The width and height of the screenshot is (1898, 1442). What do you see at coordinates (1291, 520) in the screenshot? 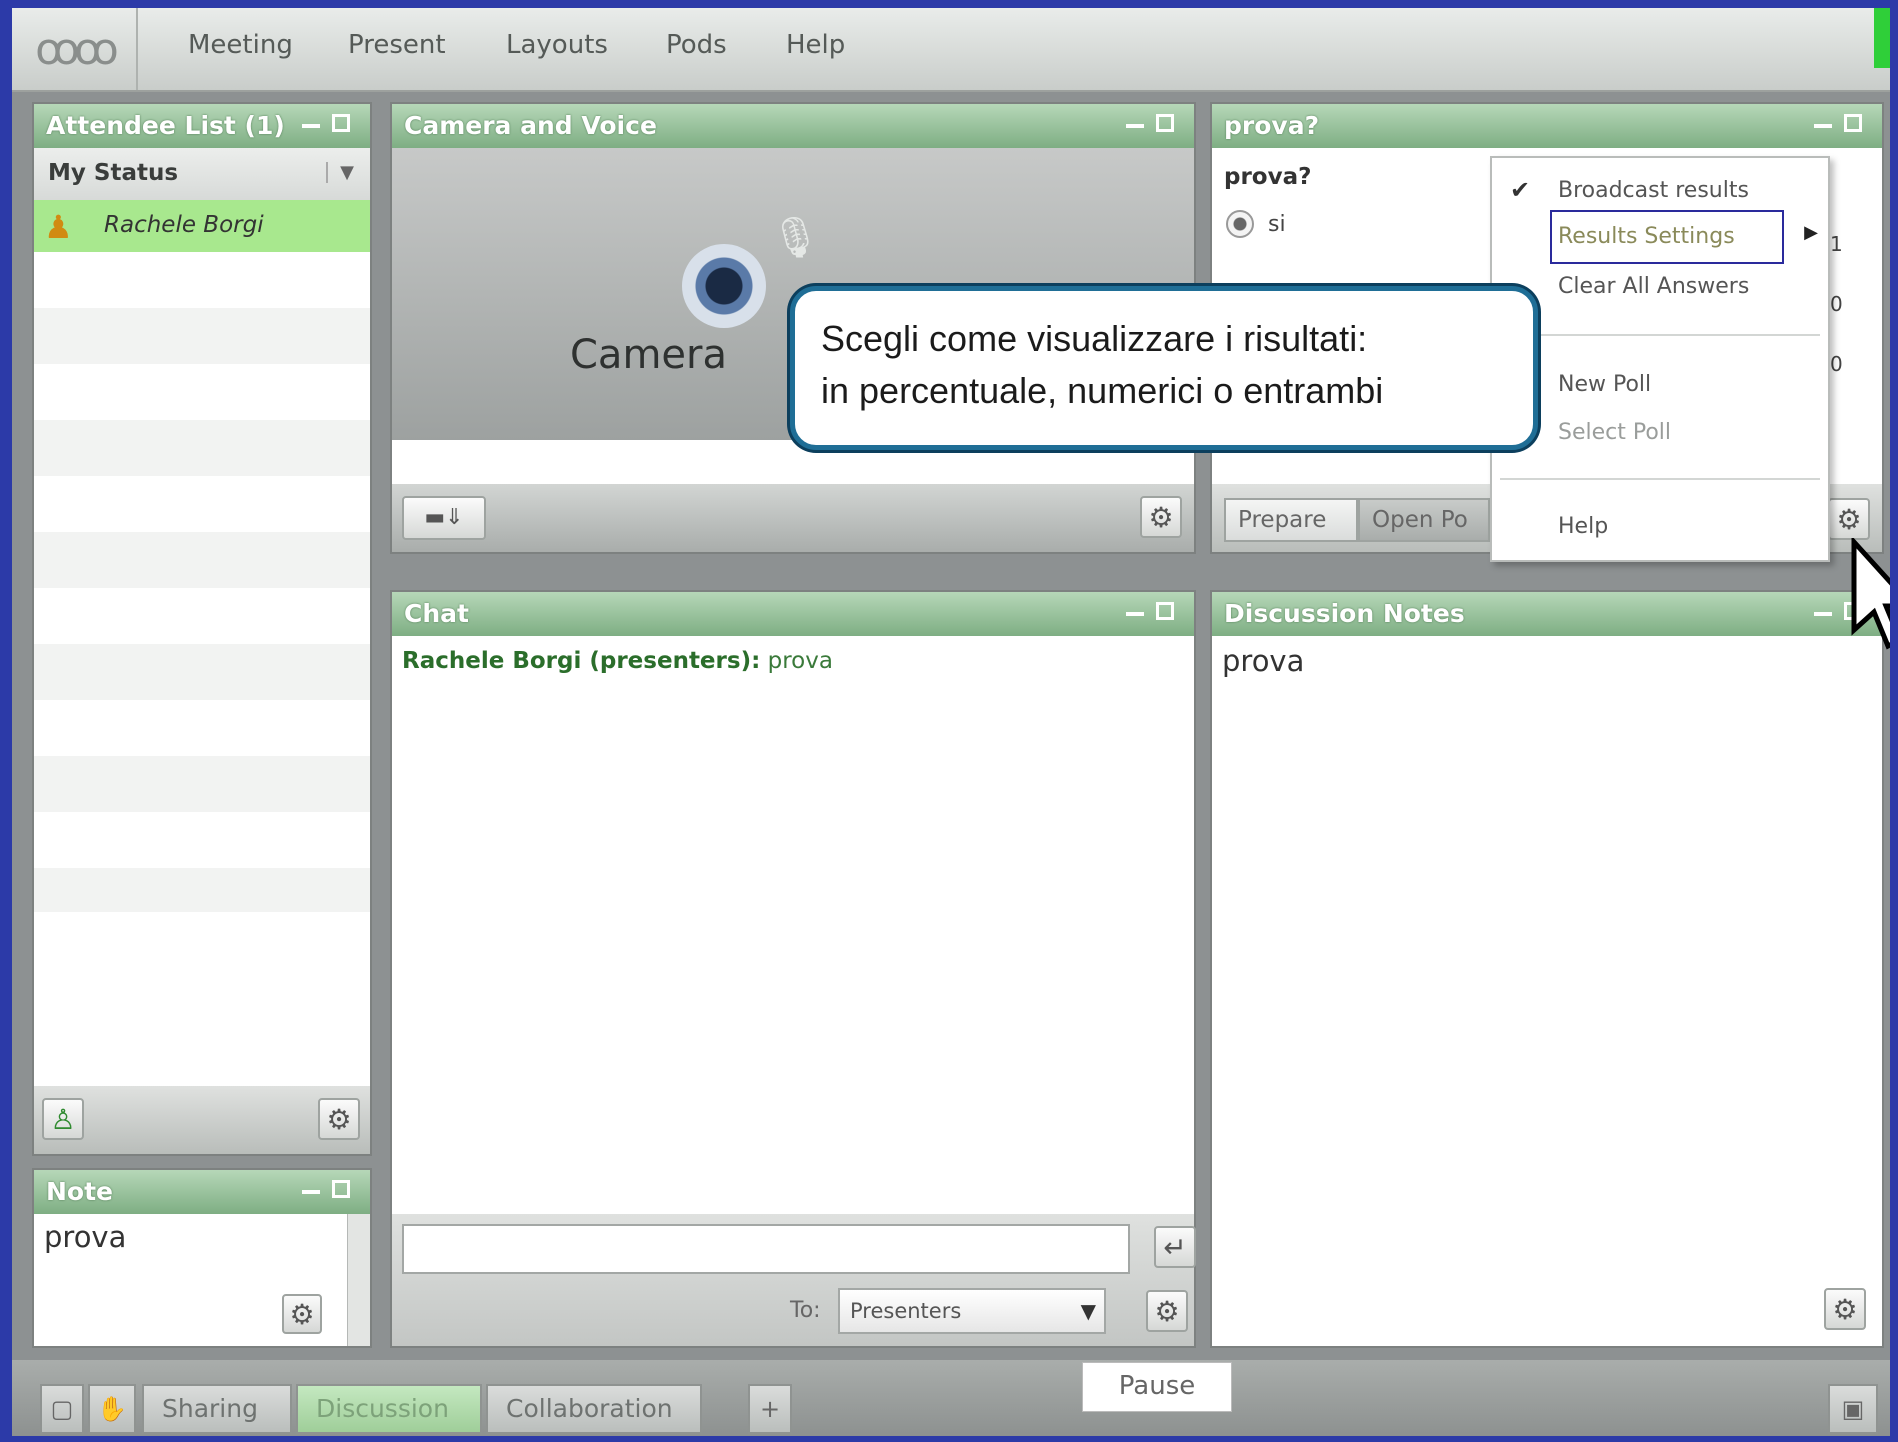
I see `prepare-tab: Prepare` at bounding box center [1291, 520].